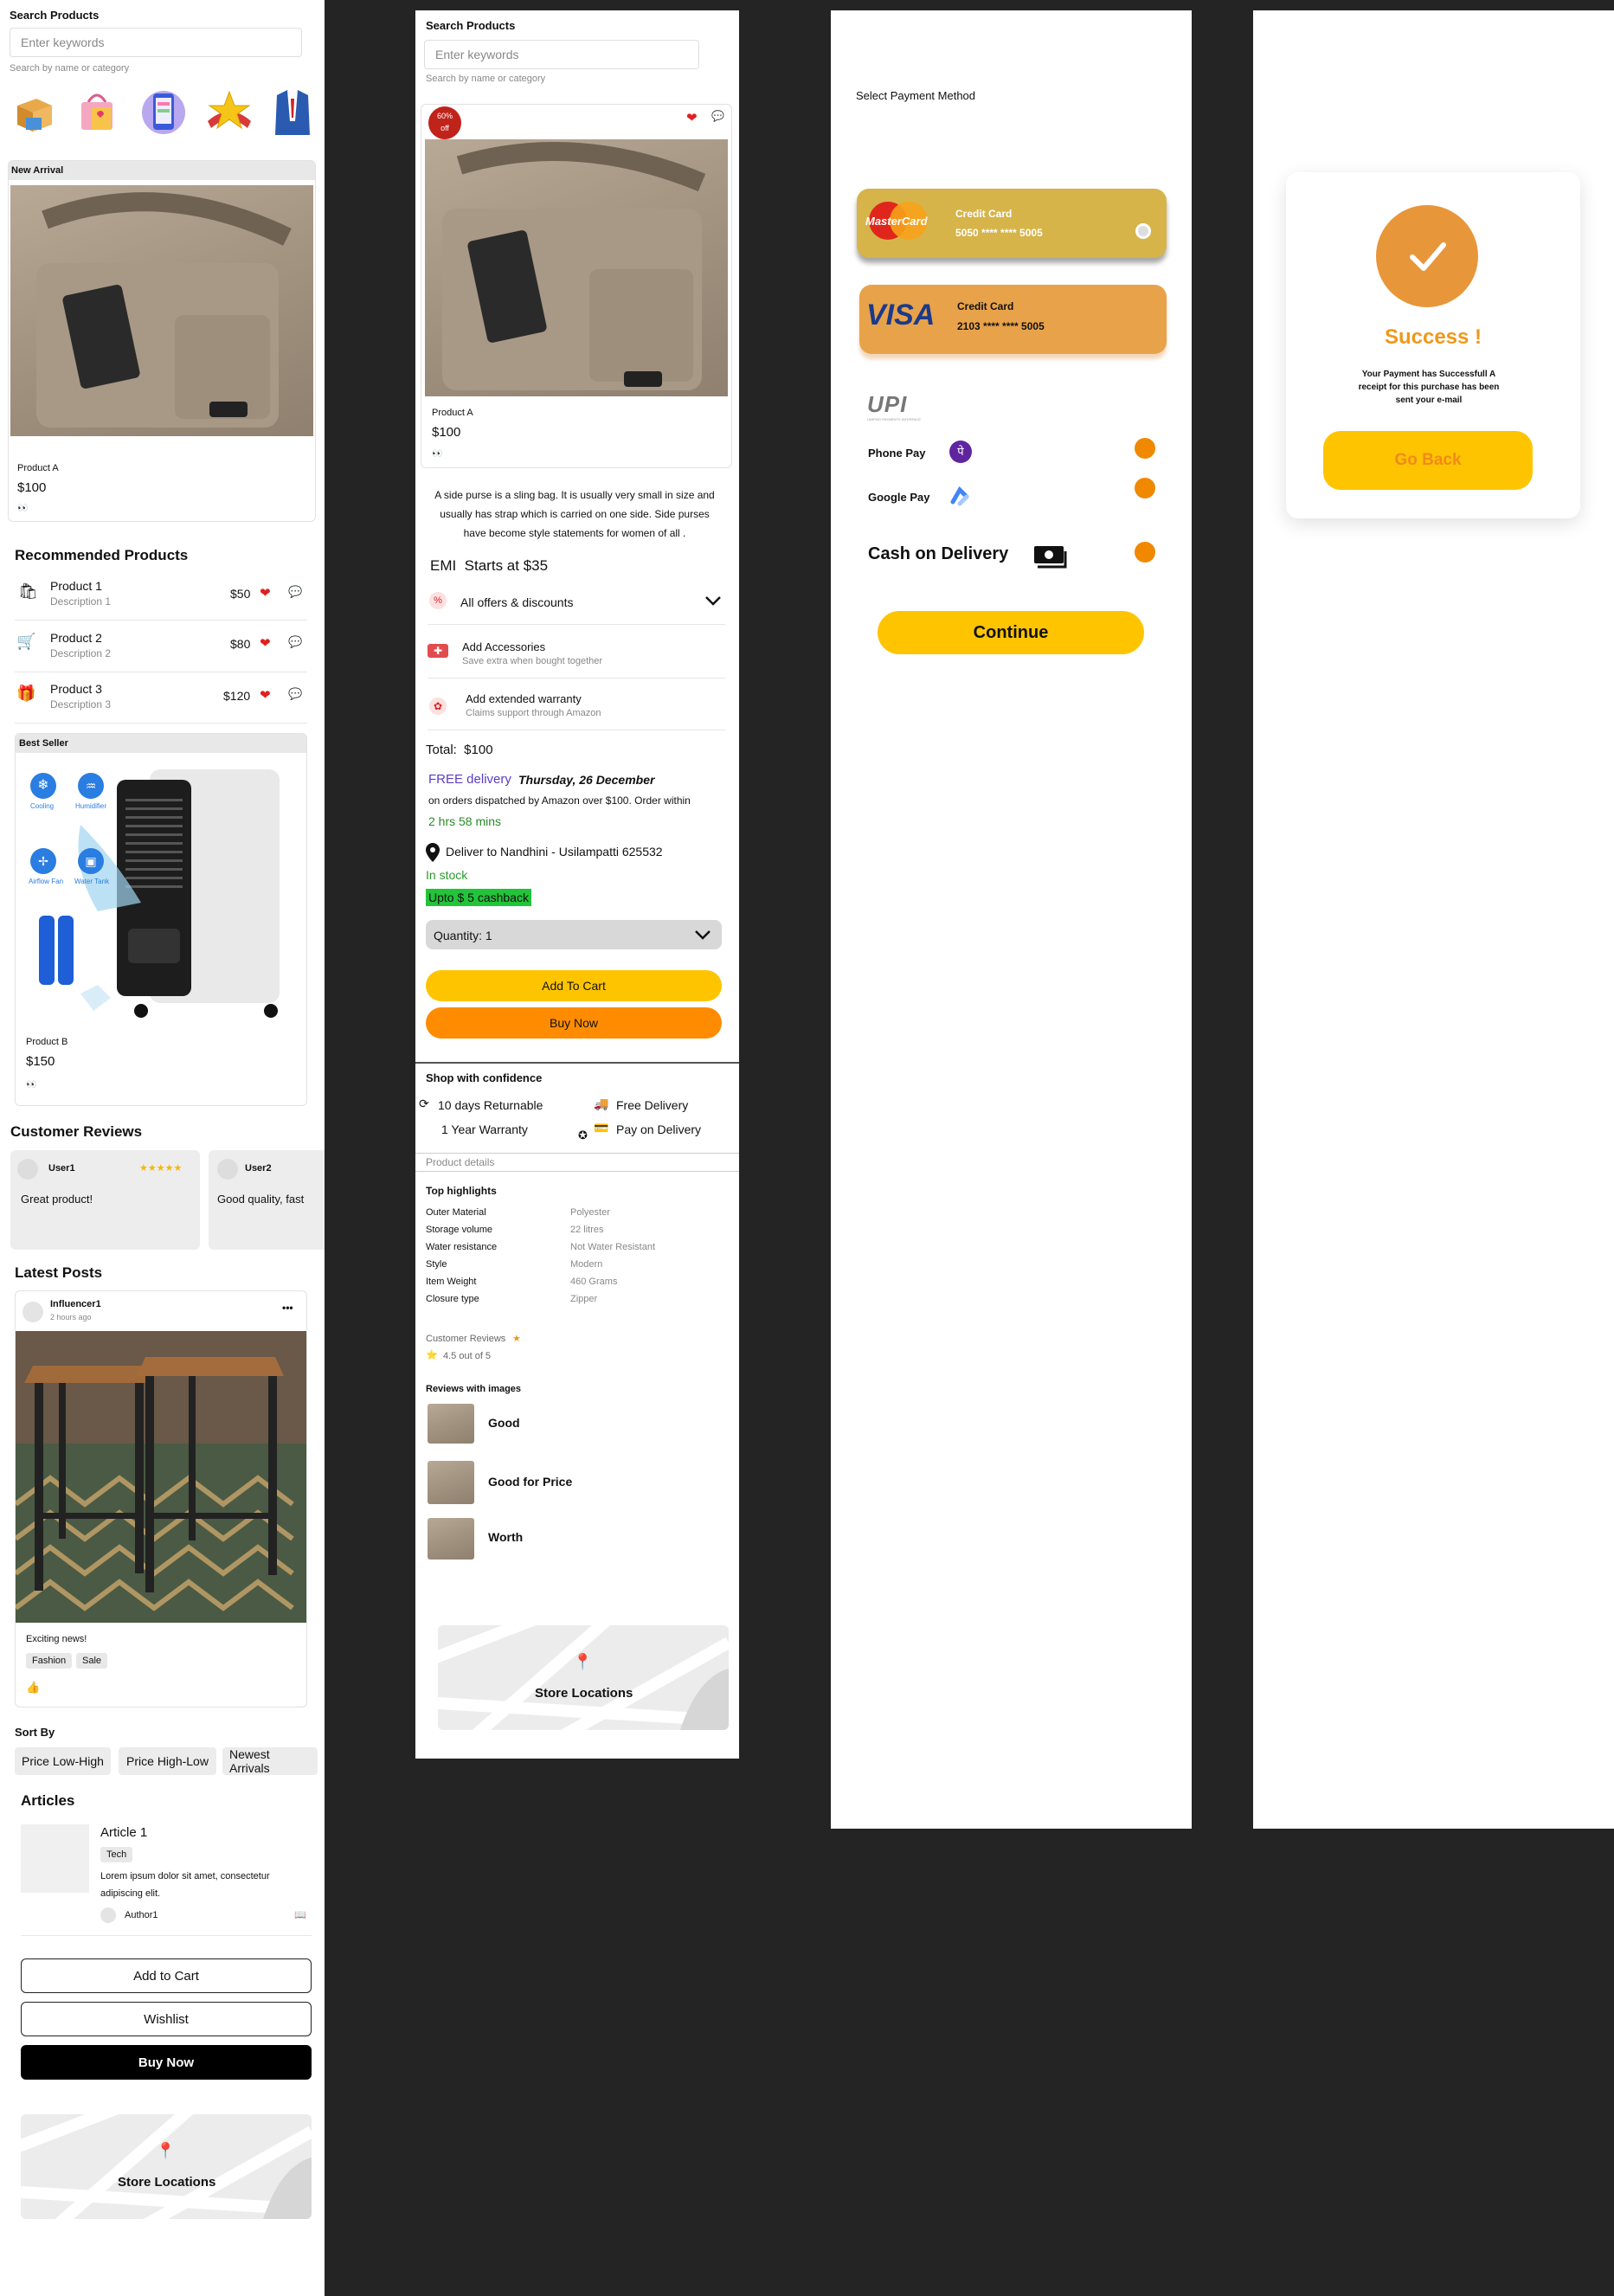 The image size is (1614, 2296). I want to click on box-icon, so click(32, 110).